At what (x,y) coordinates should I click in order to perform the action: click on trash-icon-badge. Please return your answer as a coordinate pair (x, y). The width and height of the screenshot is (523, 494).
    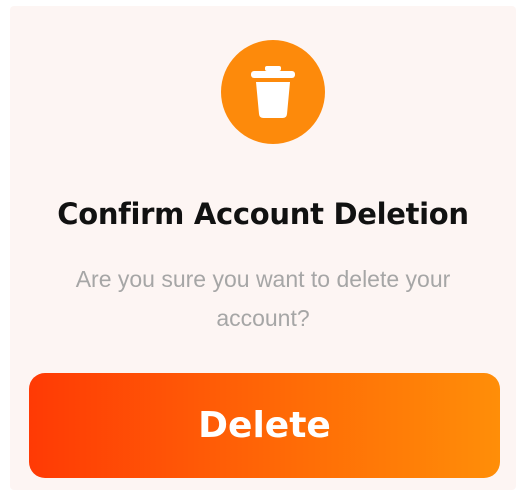
    Looking at the image, I should click on (273, 92).